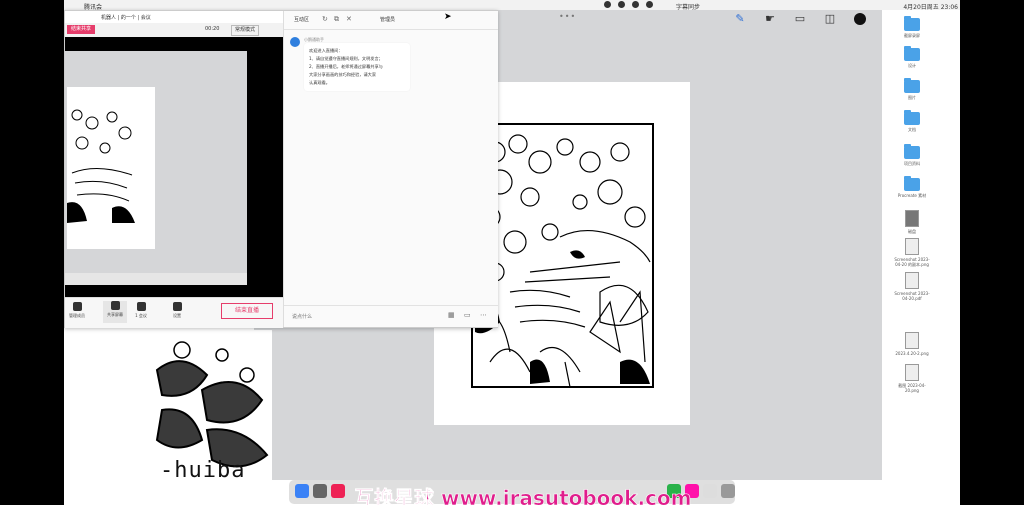  What do you see at coordinates (247, 311) in the screenshot?
I see `end-live-button: 结束直播` at bounding box center [247, 311].